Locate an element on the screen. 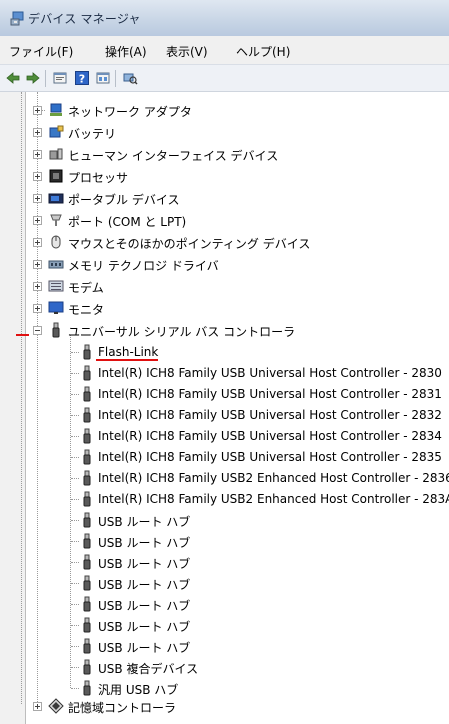 The height and width of the screenshot is (724, 449). battery-icon is located at coordinates (56, 131).